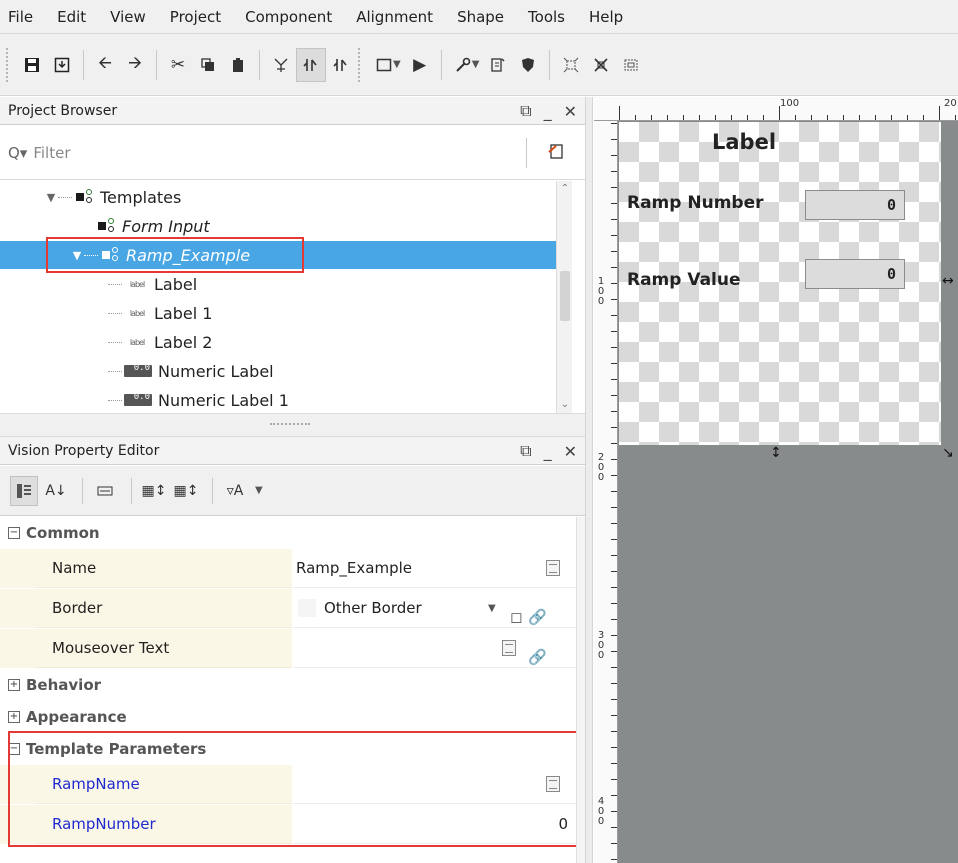  What do you see at coordinates (164, 568) in the screenshot?
I see `property-name-label: Name` at bounding box center [164, 568].